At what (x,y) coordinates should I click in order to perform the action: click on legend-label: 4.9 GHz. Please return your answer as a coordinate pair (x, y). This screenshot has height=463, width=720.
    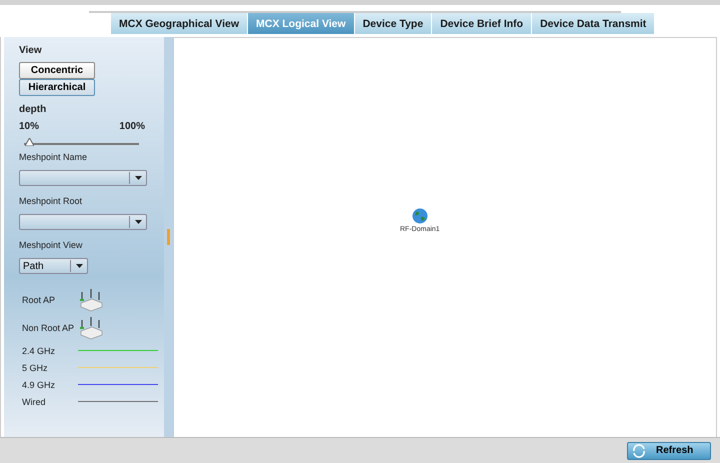
    Looking at the image, I should click on (39, 385).